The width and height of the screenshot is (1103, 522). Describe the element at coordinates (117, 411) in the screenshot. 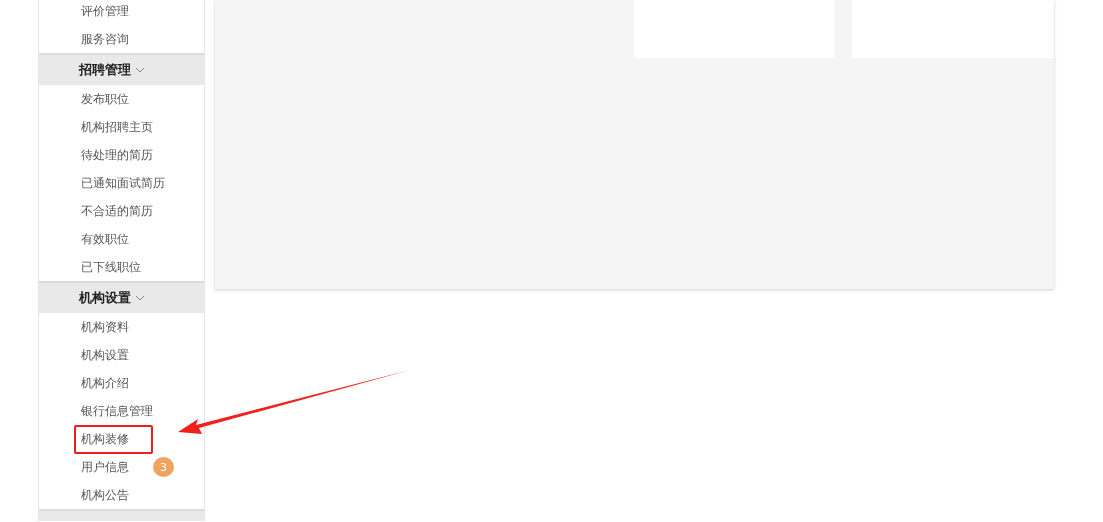

I see `sidebar-item: 银行信息管理` at that location.